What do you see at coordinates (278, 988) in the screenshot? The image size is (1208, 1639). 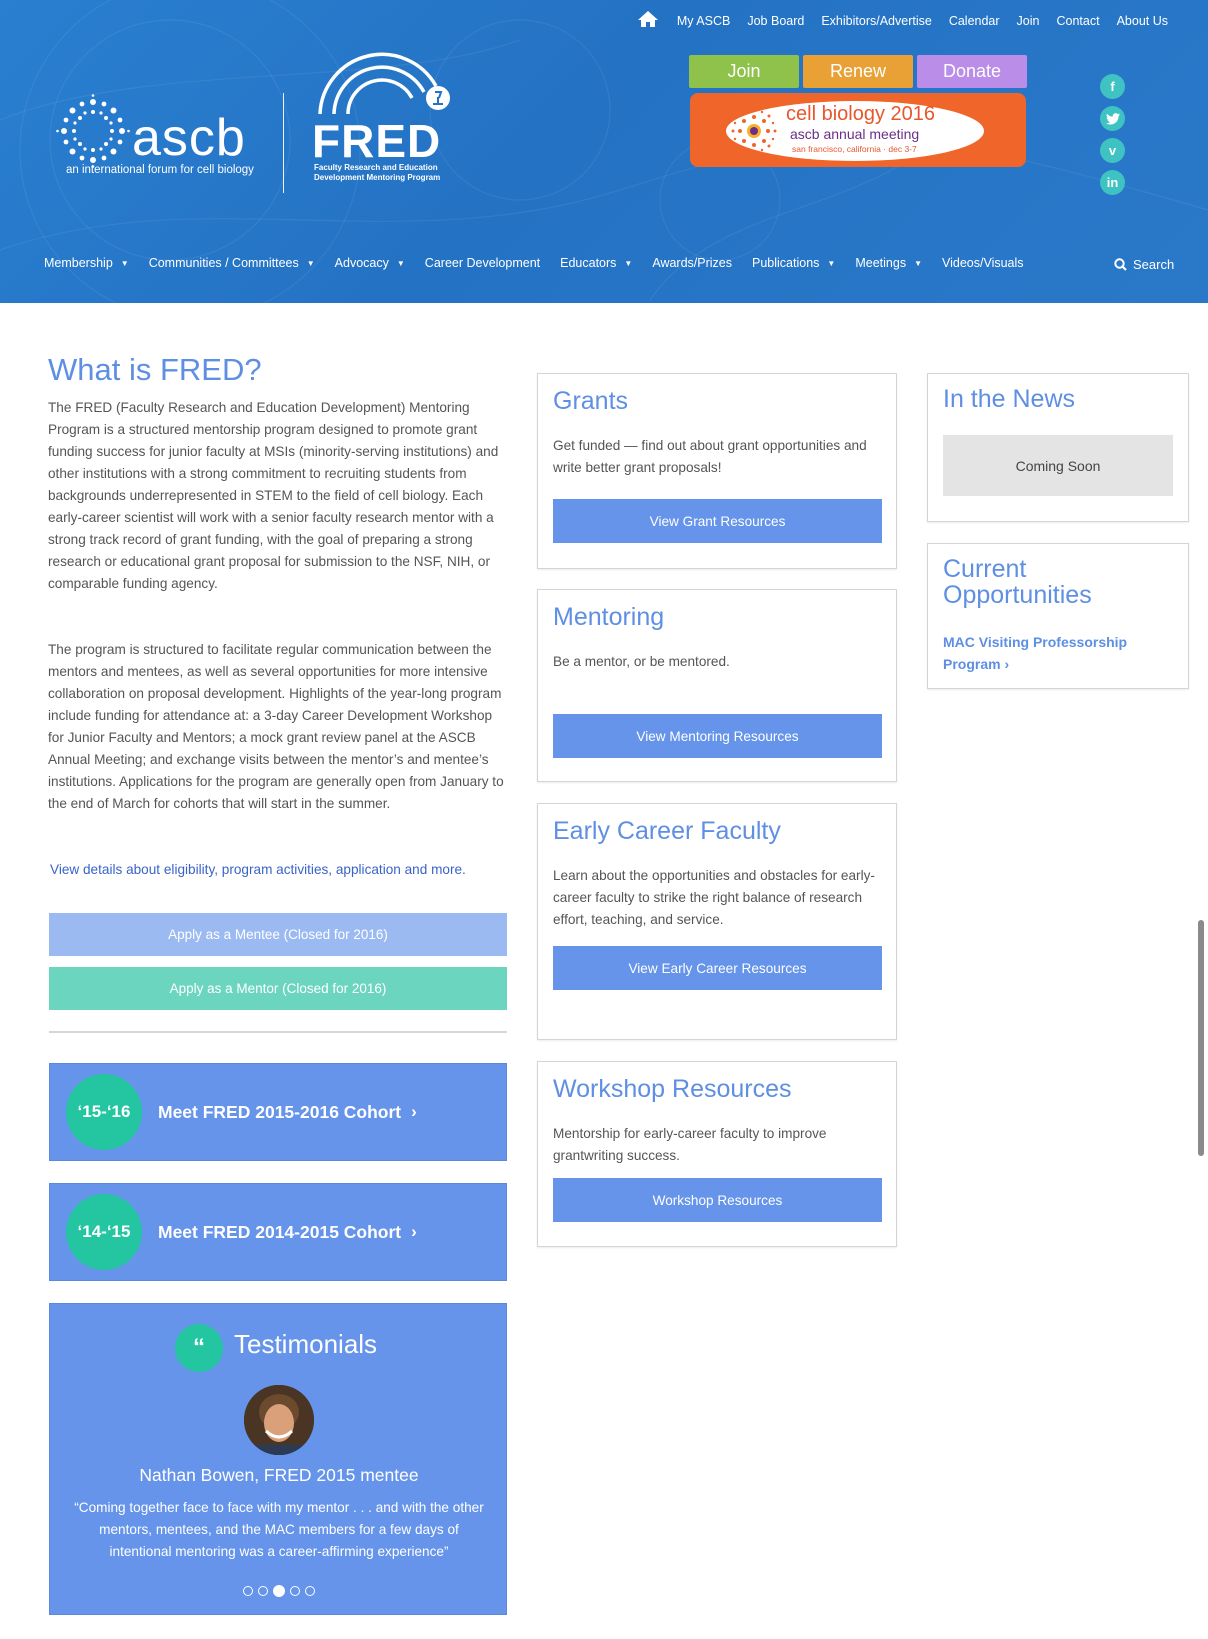 I see `apply-mentor-button: Apply as a Mentor (Closed for 2016)` at bounding box center [278, 988].